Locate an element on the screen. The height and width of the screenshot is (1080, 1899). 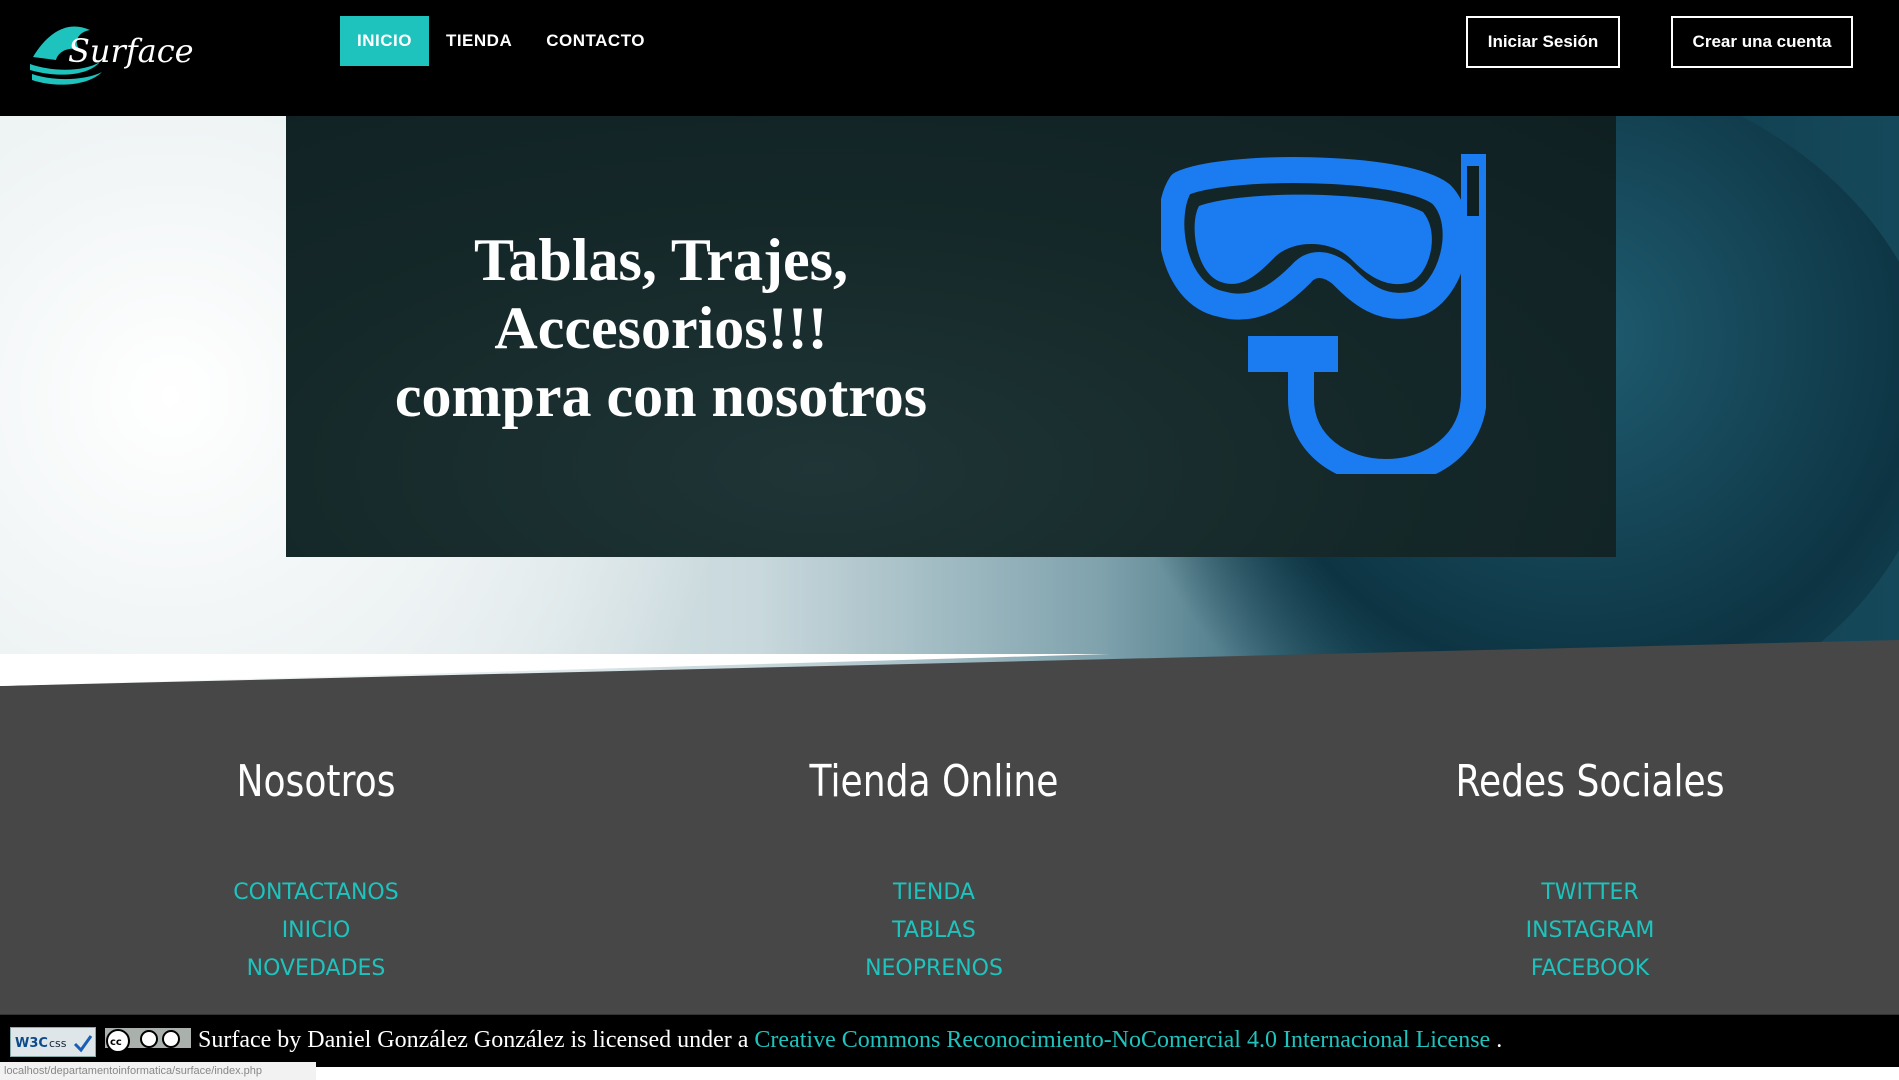
surface-logo: Surface is located at coordinates (111, 50).